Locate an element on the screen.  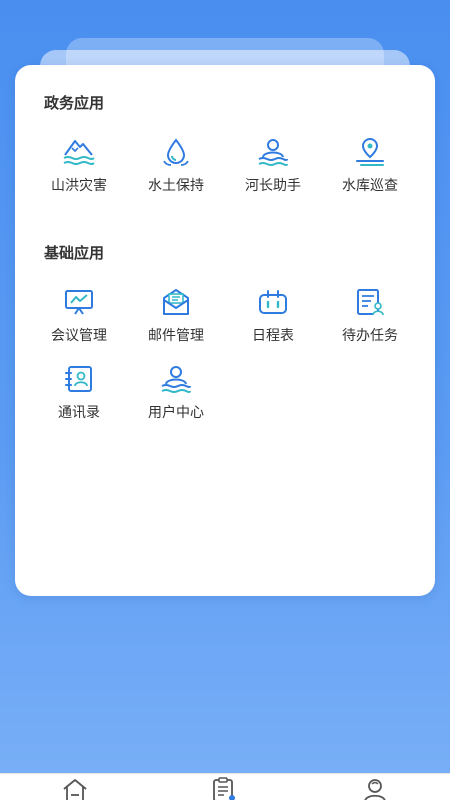
app-reservoir-patrol: 水库巡查 is located at coordinates (370, 166).